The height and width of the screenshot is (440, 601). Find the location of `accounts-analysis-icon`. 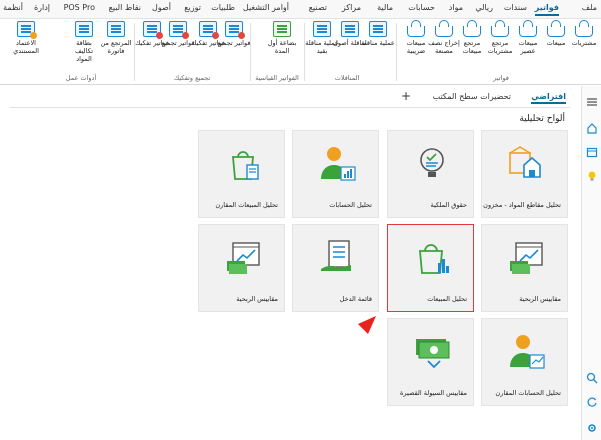

accounts-analysis-icon is located at coordinates (338, 164).